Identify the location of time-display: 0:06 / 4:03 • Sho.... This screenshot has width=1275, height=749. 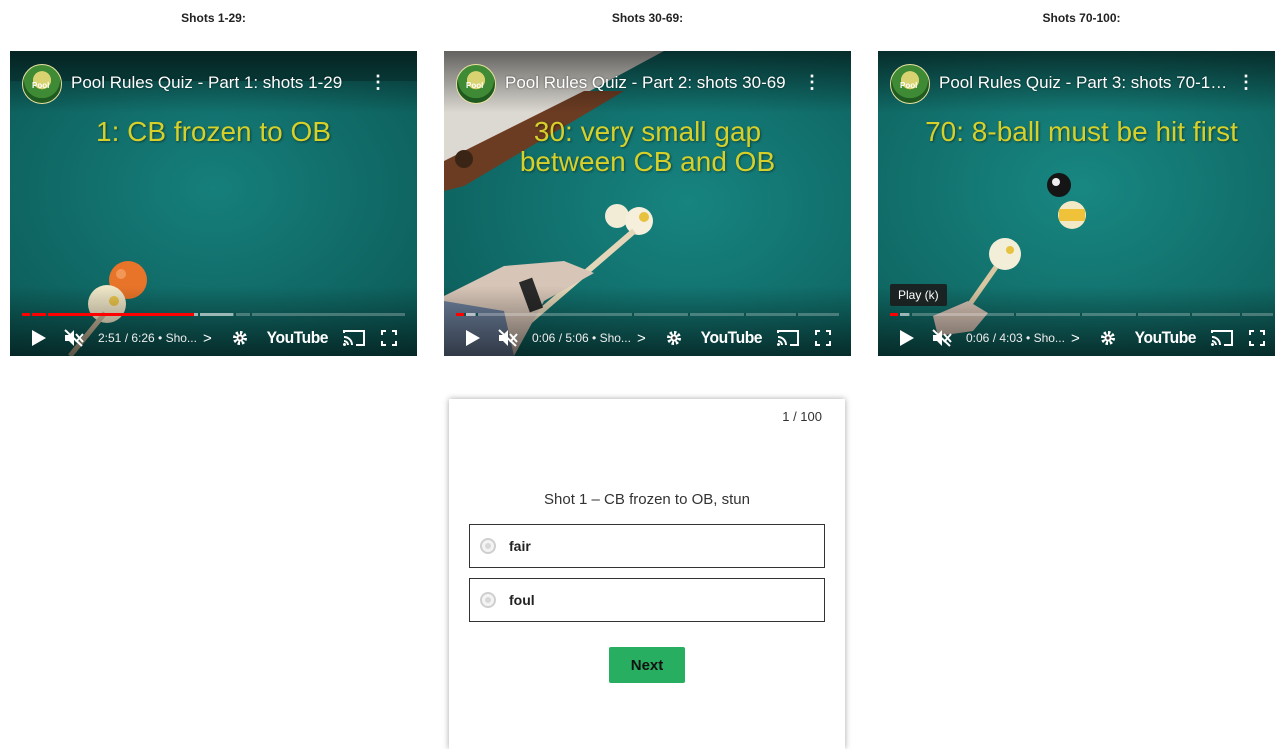
(1015, 338).